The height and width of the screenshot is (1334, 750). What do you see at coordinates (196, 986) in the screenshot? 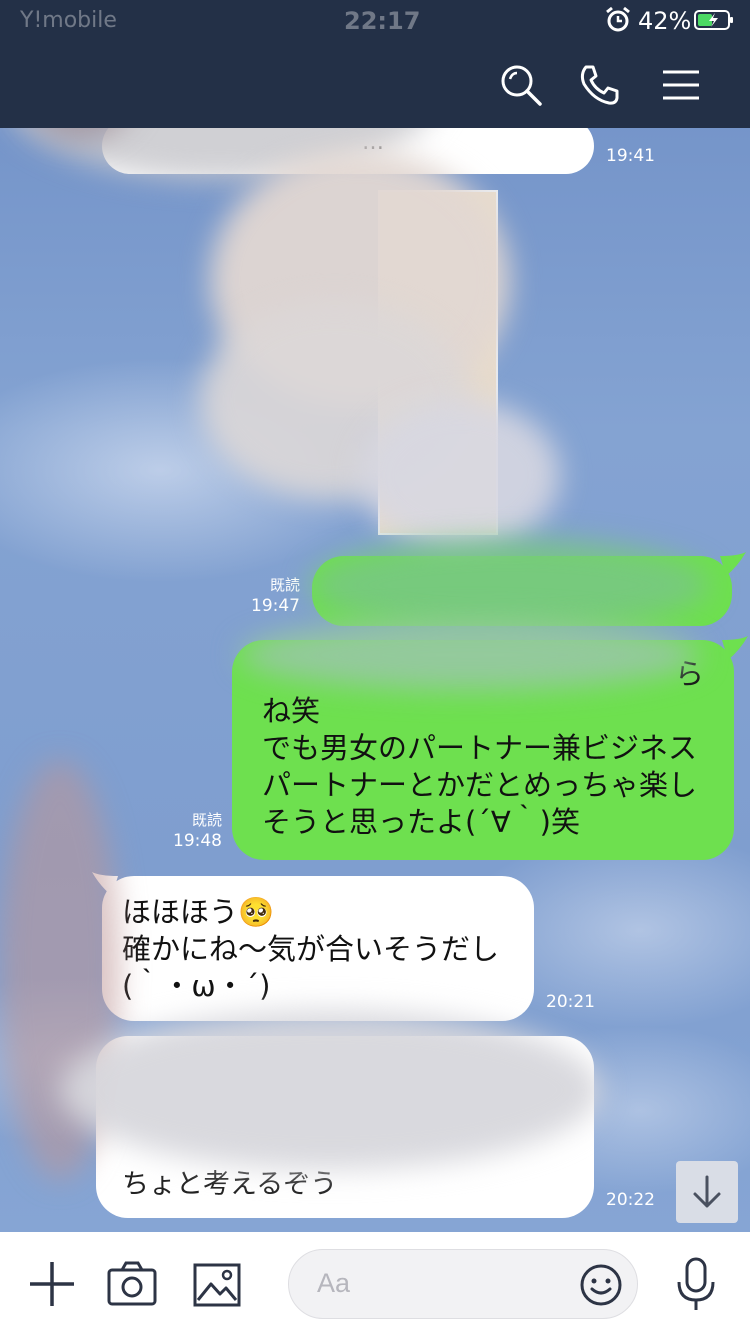
I see `message-line: (｀・ω・´)` at bounding box center [196, 986].